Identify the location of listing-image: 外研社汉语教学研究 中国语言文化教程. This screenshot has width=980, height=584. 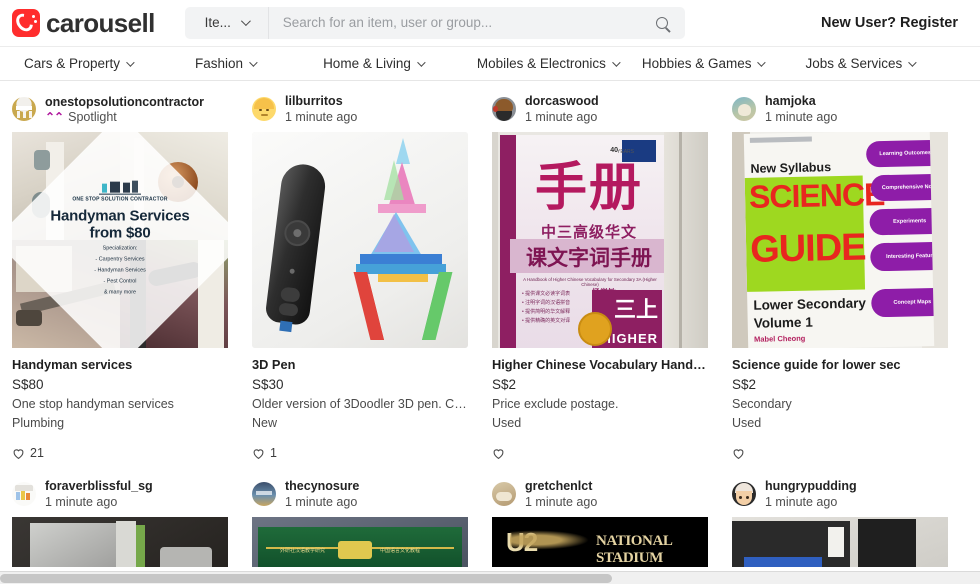
(360, 542).